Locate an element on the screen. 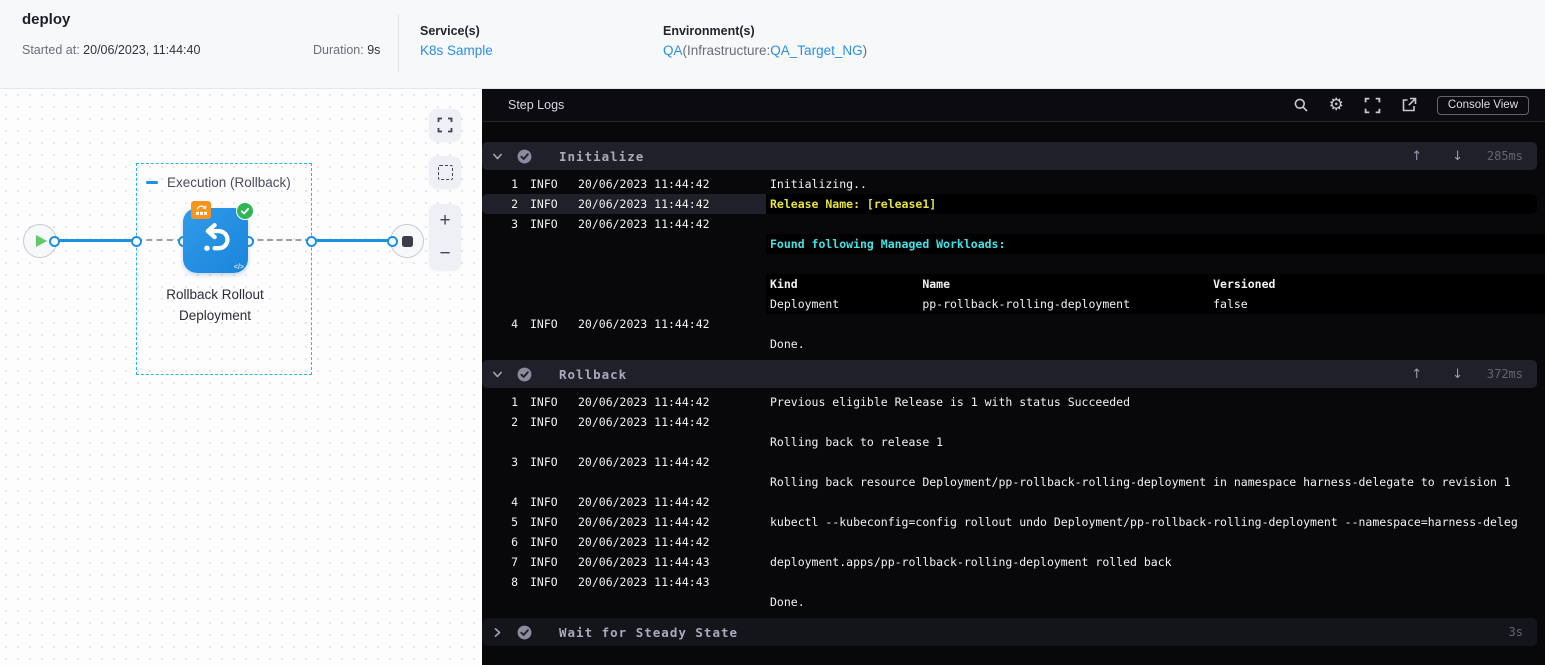  log-row: Kind Name Versioned is located at coordinates (1013, 284).